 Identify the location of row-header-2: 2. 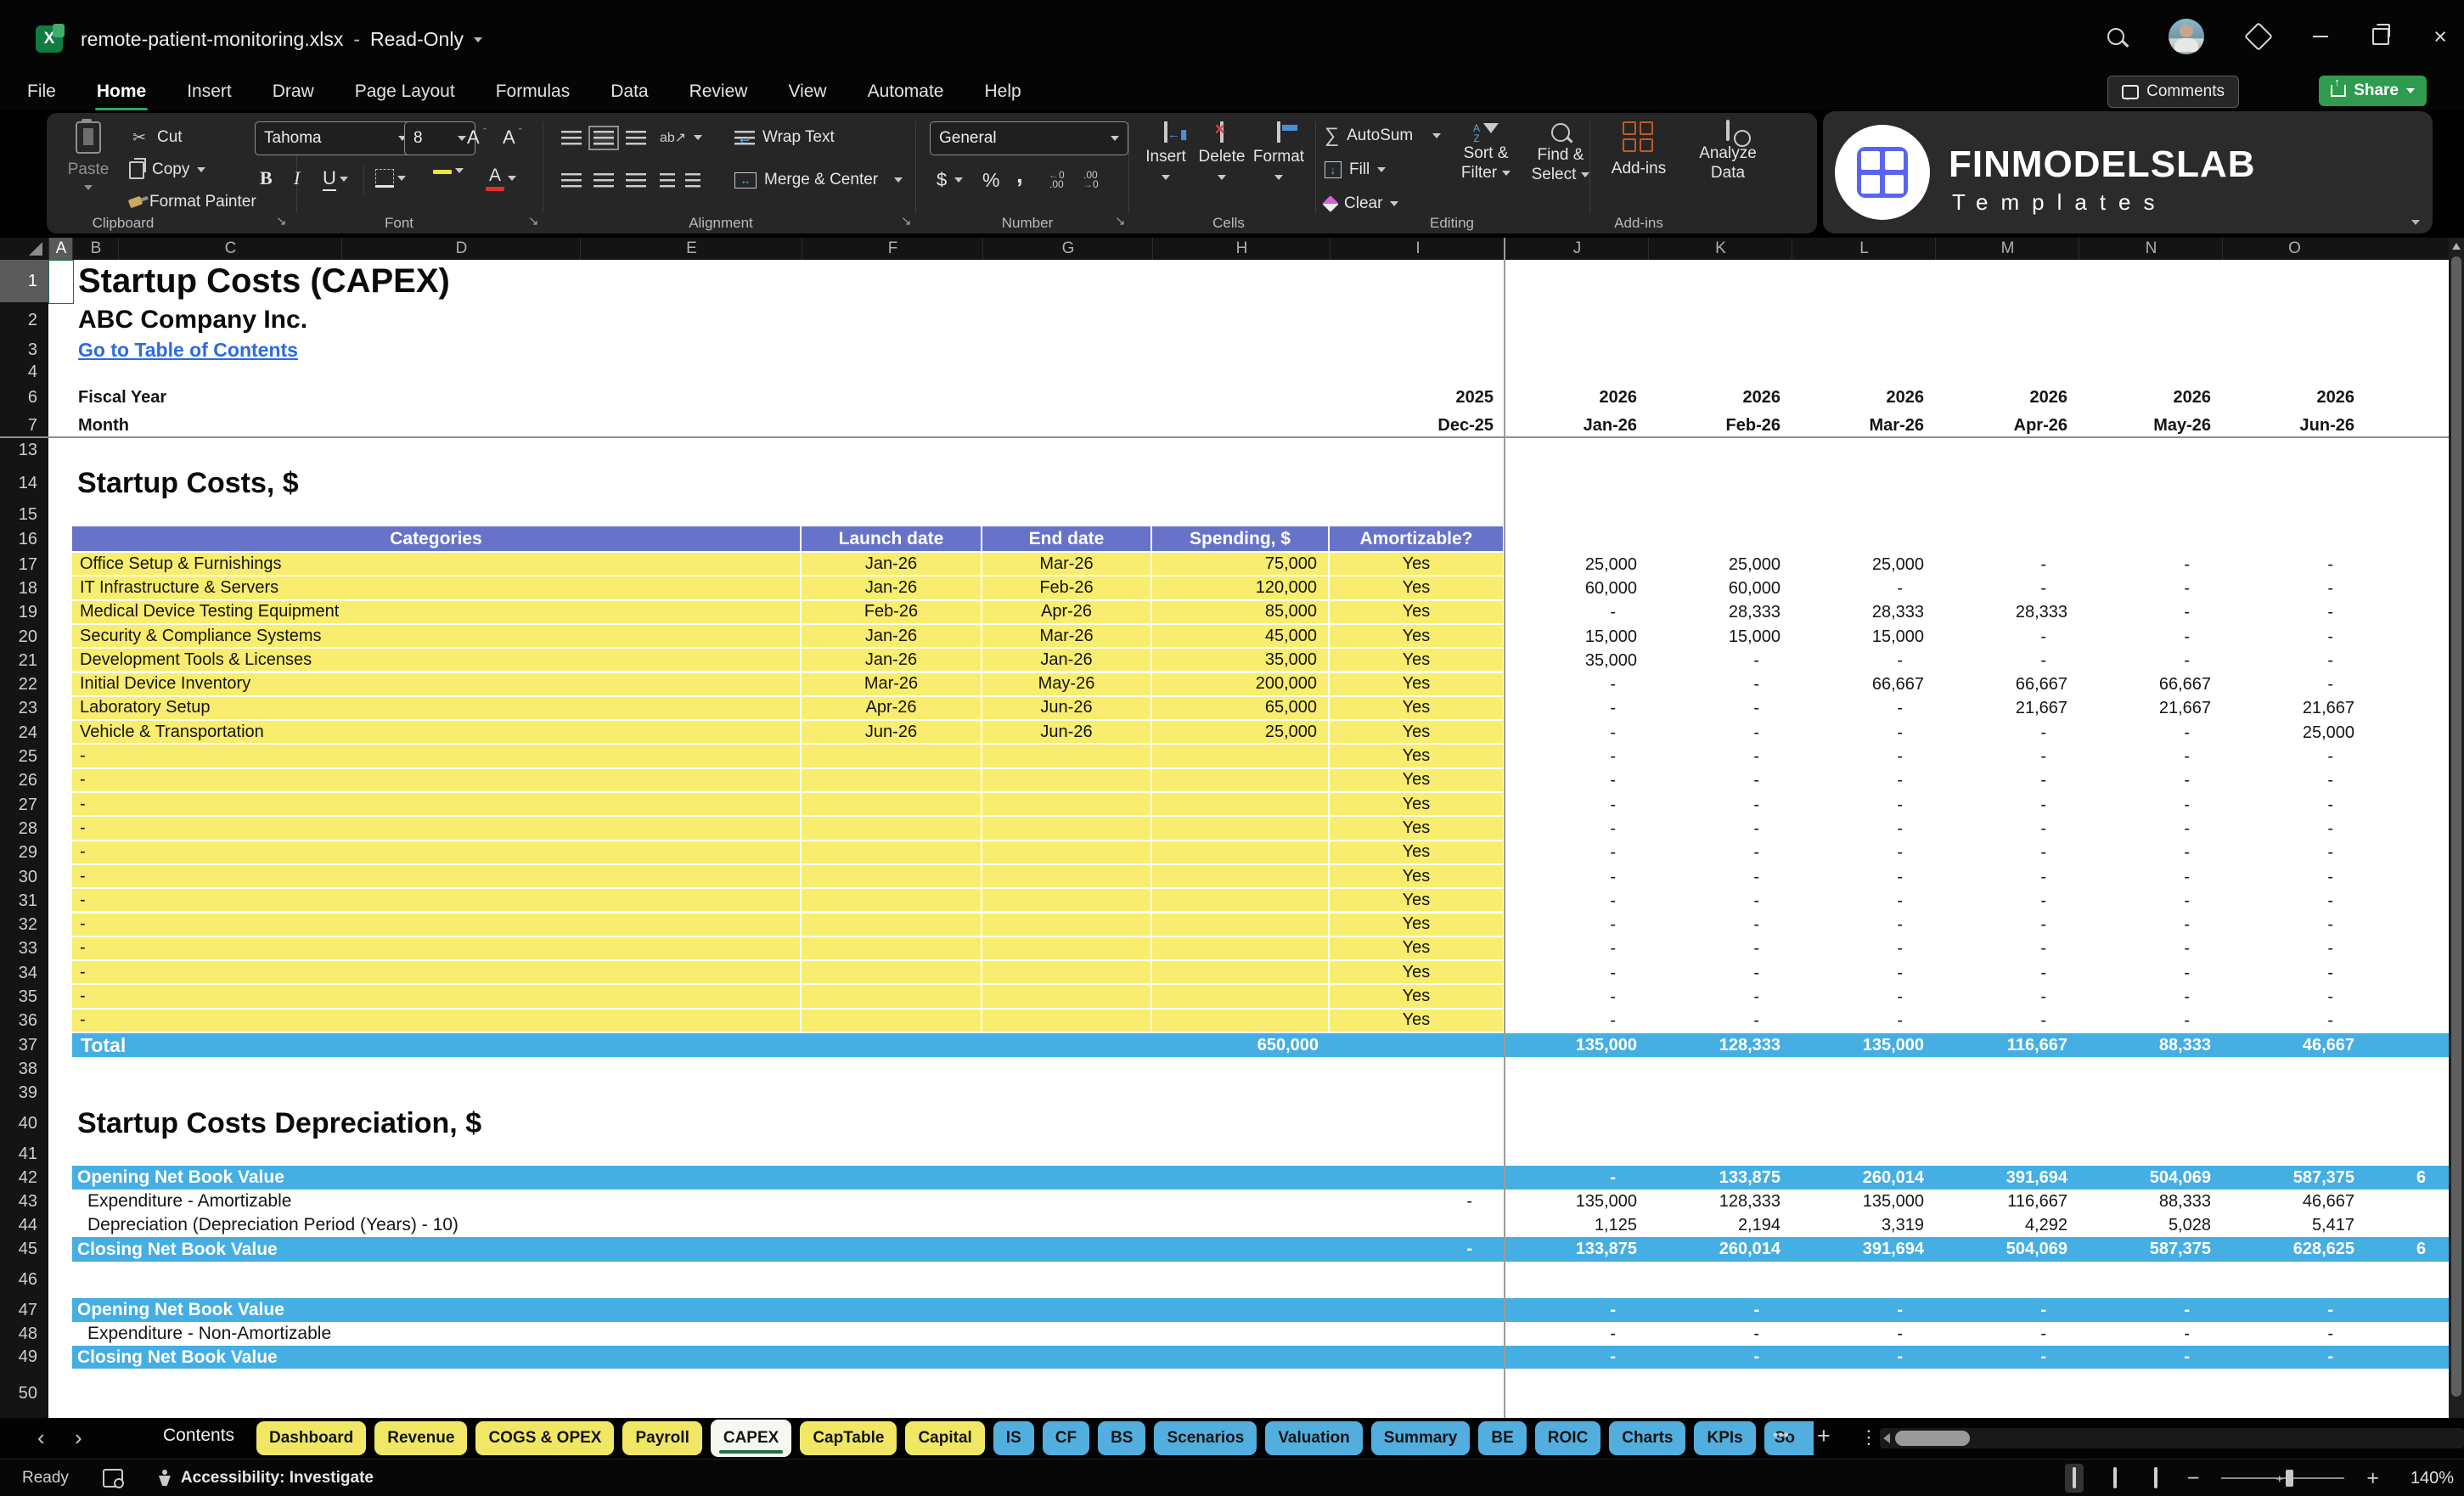
(24, 320).